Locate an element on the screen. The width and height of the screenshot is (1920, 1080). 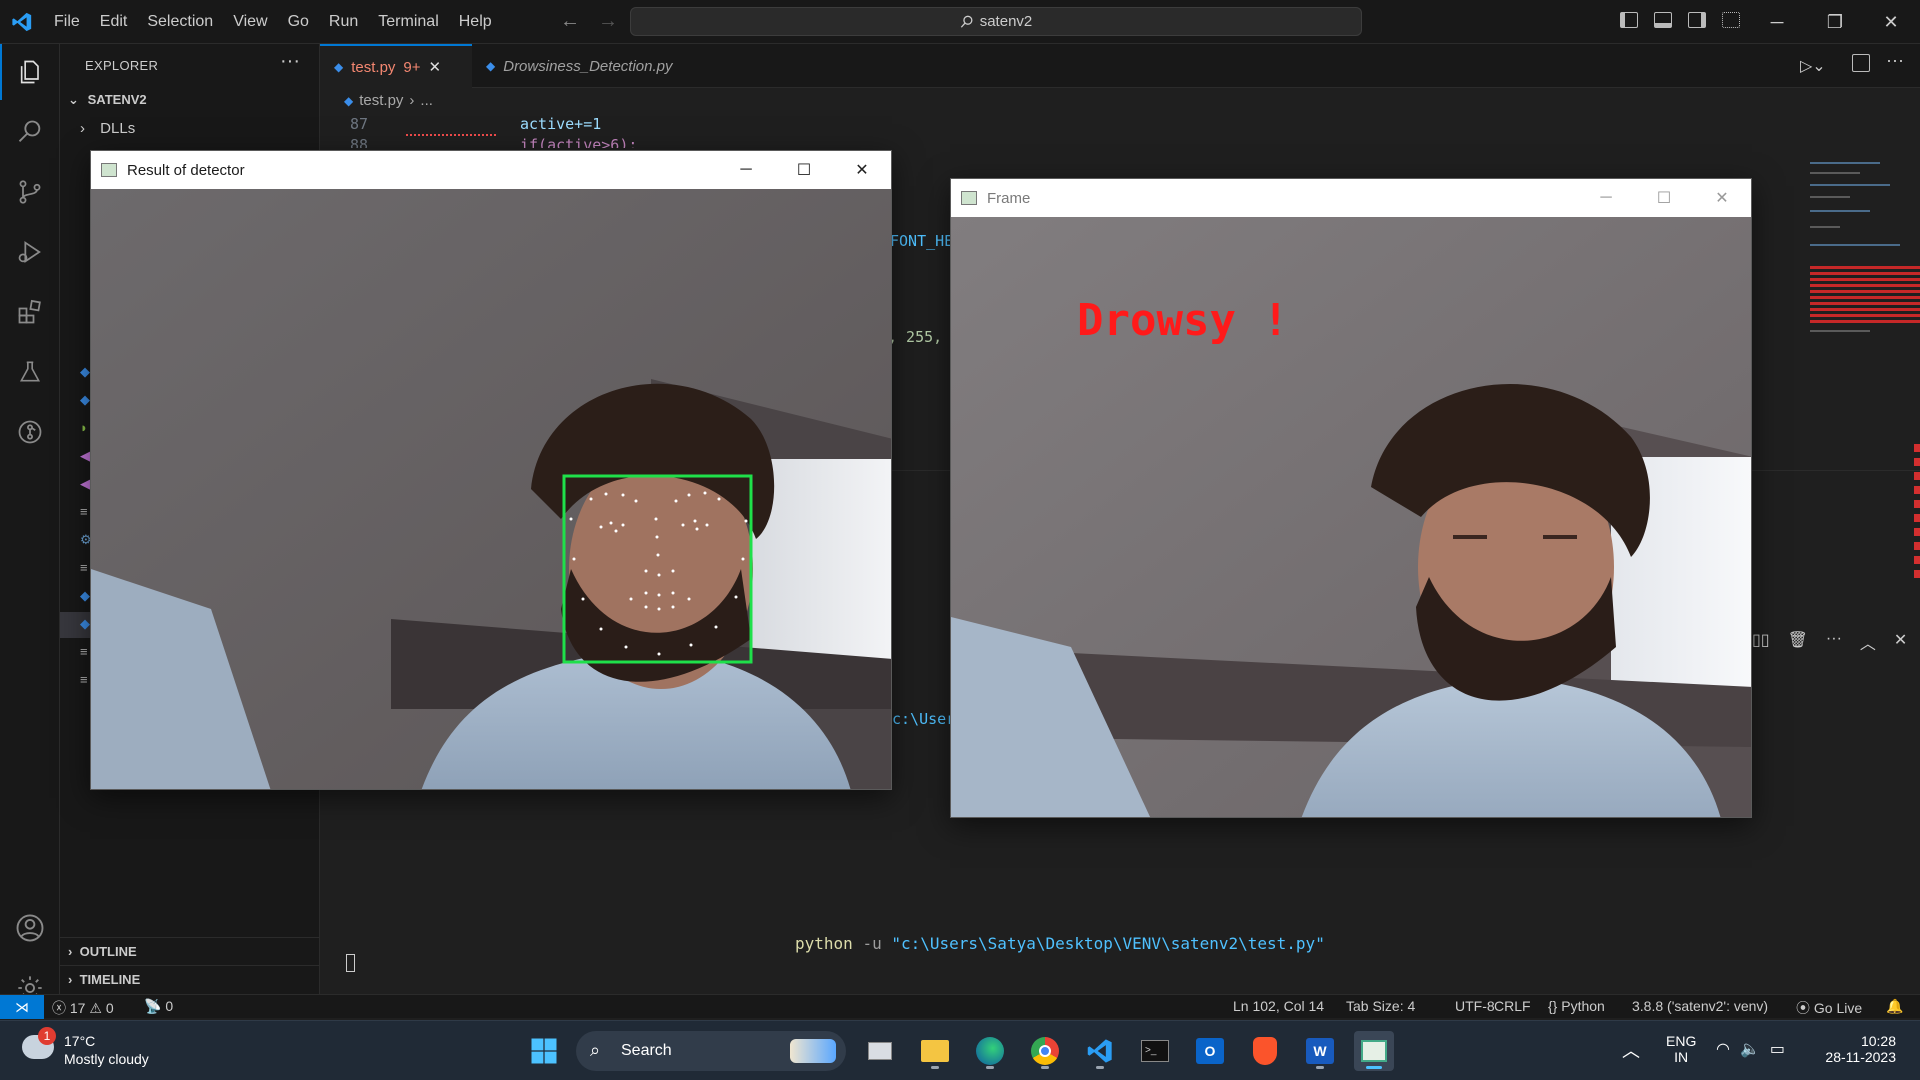
maximize-panel-chevron-icon: ︿ is located at coordinates (1868, 642).